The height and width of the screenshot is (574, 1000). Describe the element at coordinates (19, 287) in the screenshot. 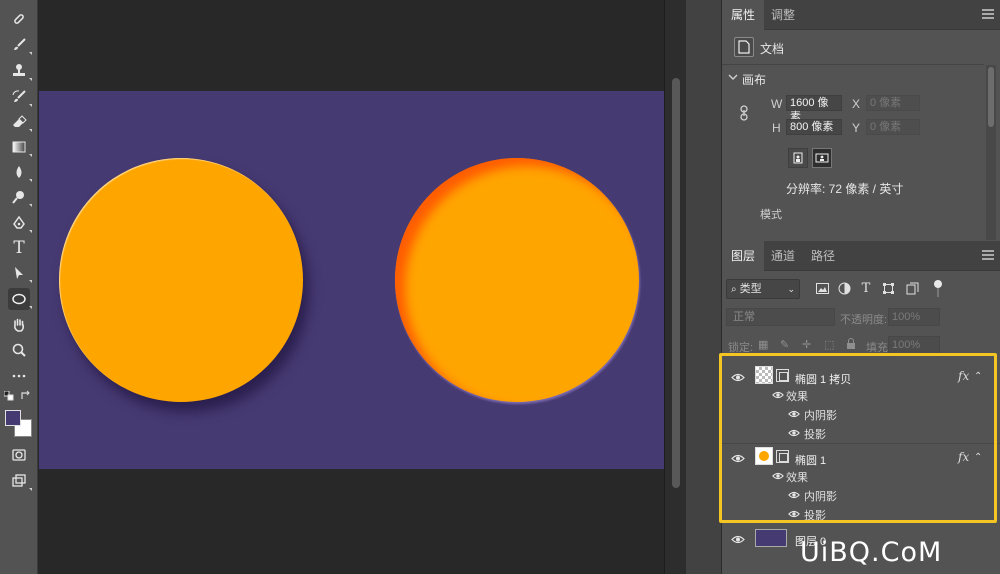

I see `tools-panel: T` at that location.